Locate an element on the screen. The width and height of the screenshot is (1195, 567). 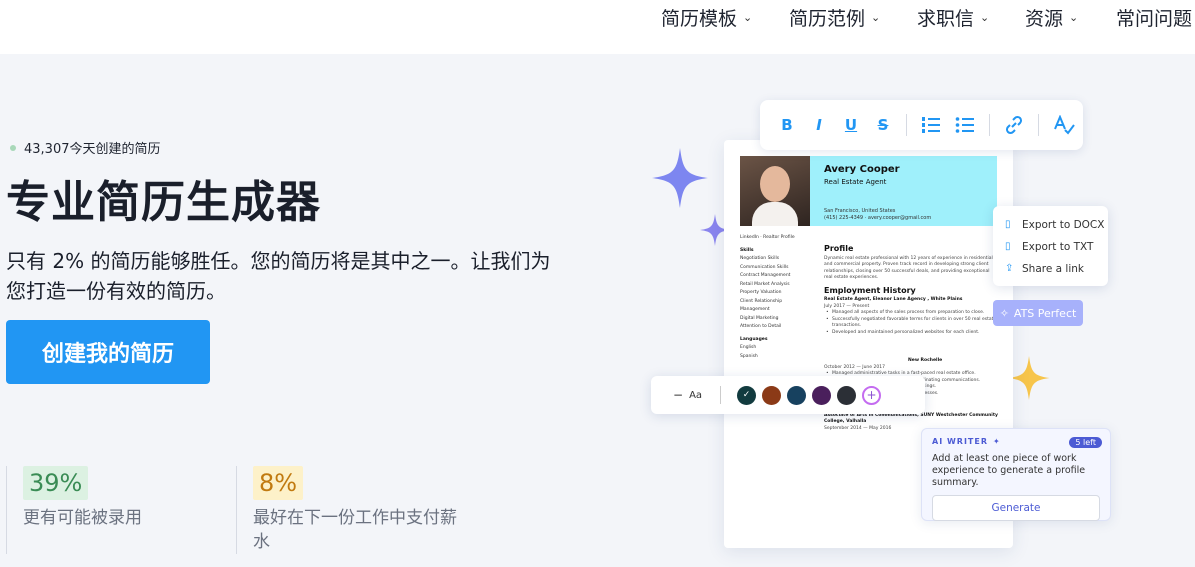
create-resume-button: 创建我的简历 is located at coordinates (108, 352).